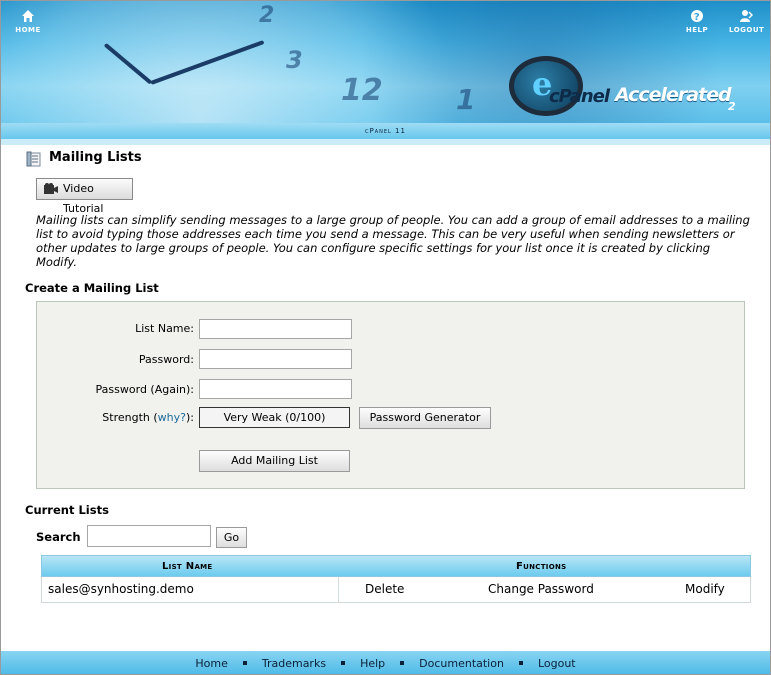 The image size is (771, 675). Describe the element at coordinates (338, 589) in the screenshot. I see `cell-divider` at that location.